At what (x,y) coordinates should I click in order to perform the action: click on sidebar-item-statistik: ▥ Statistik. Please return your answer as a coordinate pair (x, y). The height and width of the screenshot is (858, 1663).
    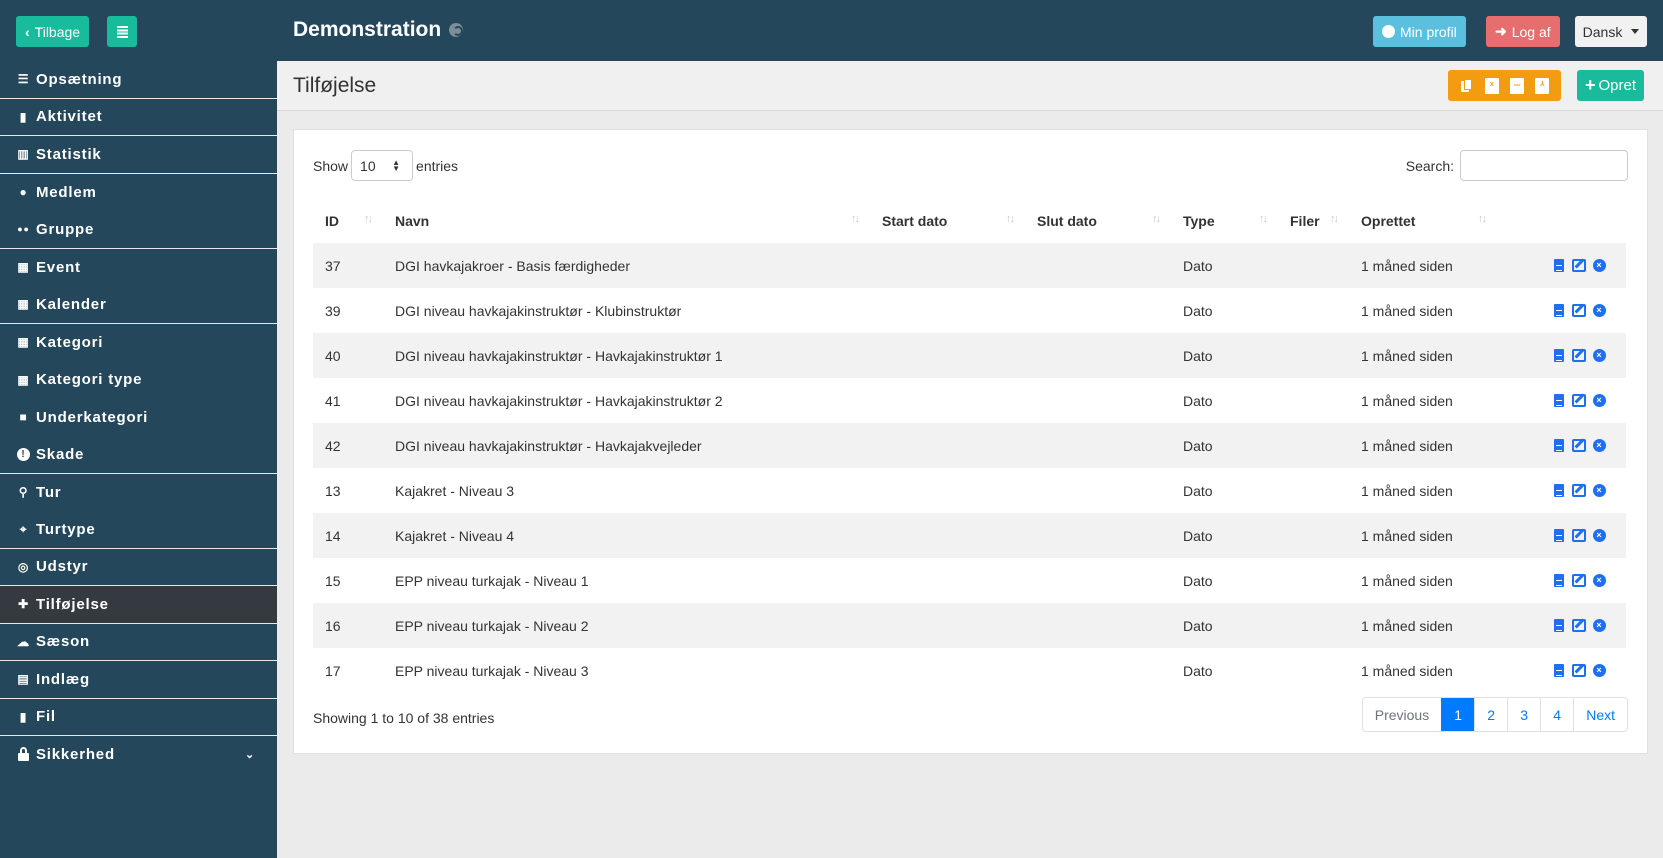
    Looking at the image, I should click on (138, 155).